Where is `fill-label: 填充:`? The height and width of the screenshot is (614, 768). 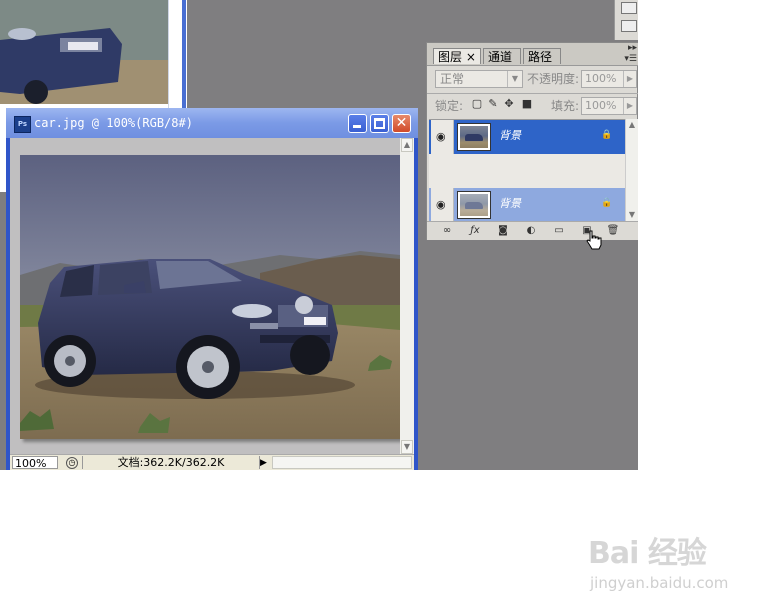
fill-label: 填充: is located at coordinates (565, 106).